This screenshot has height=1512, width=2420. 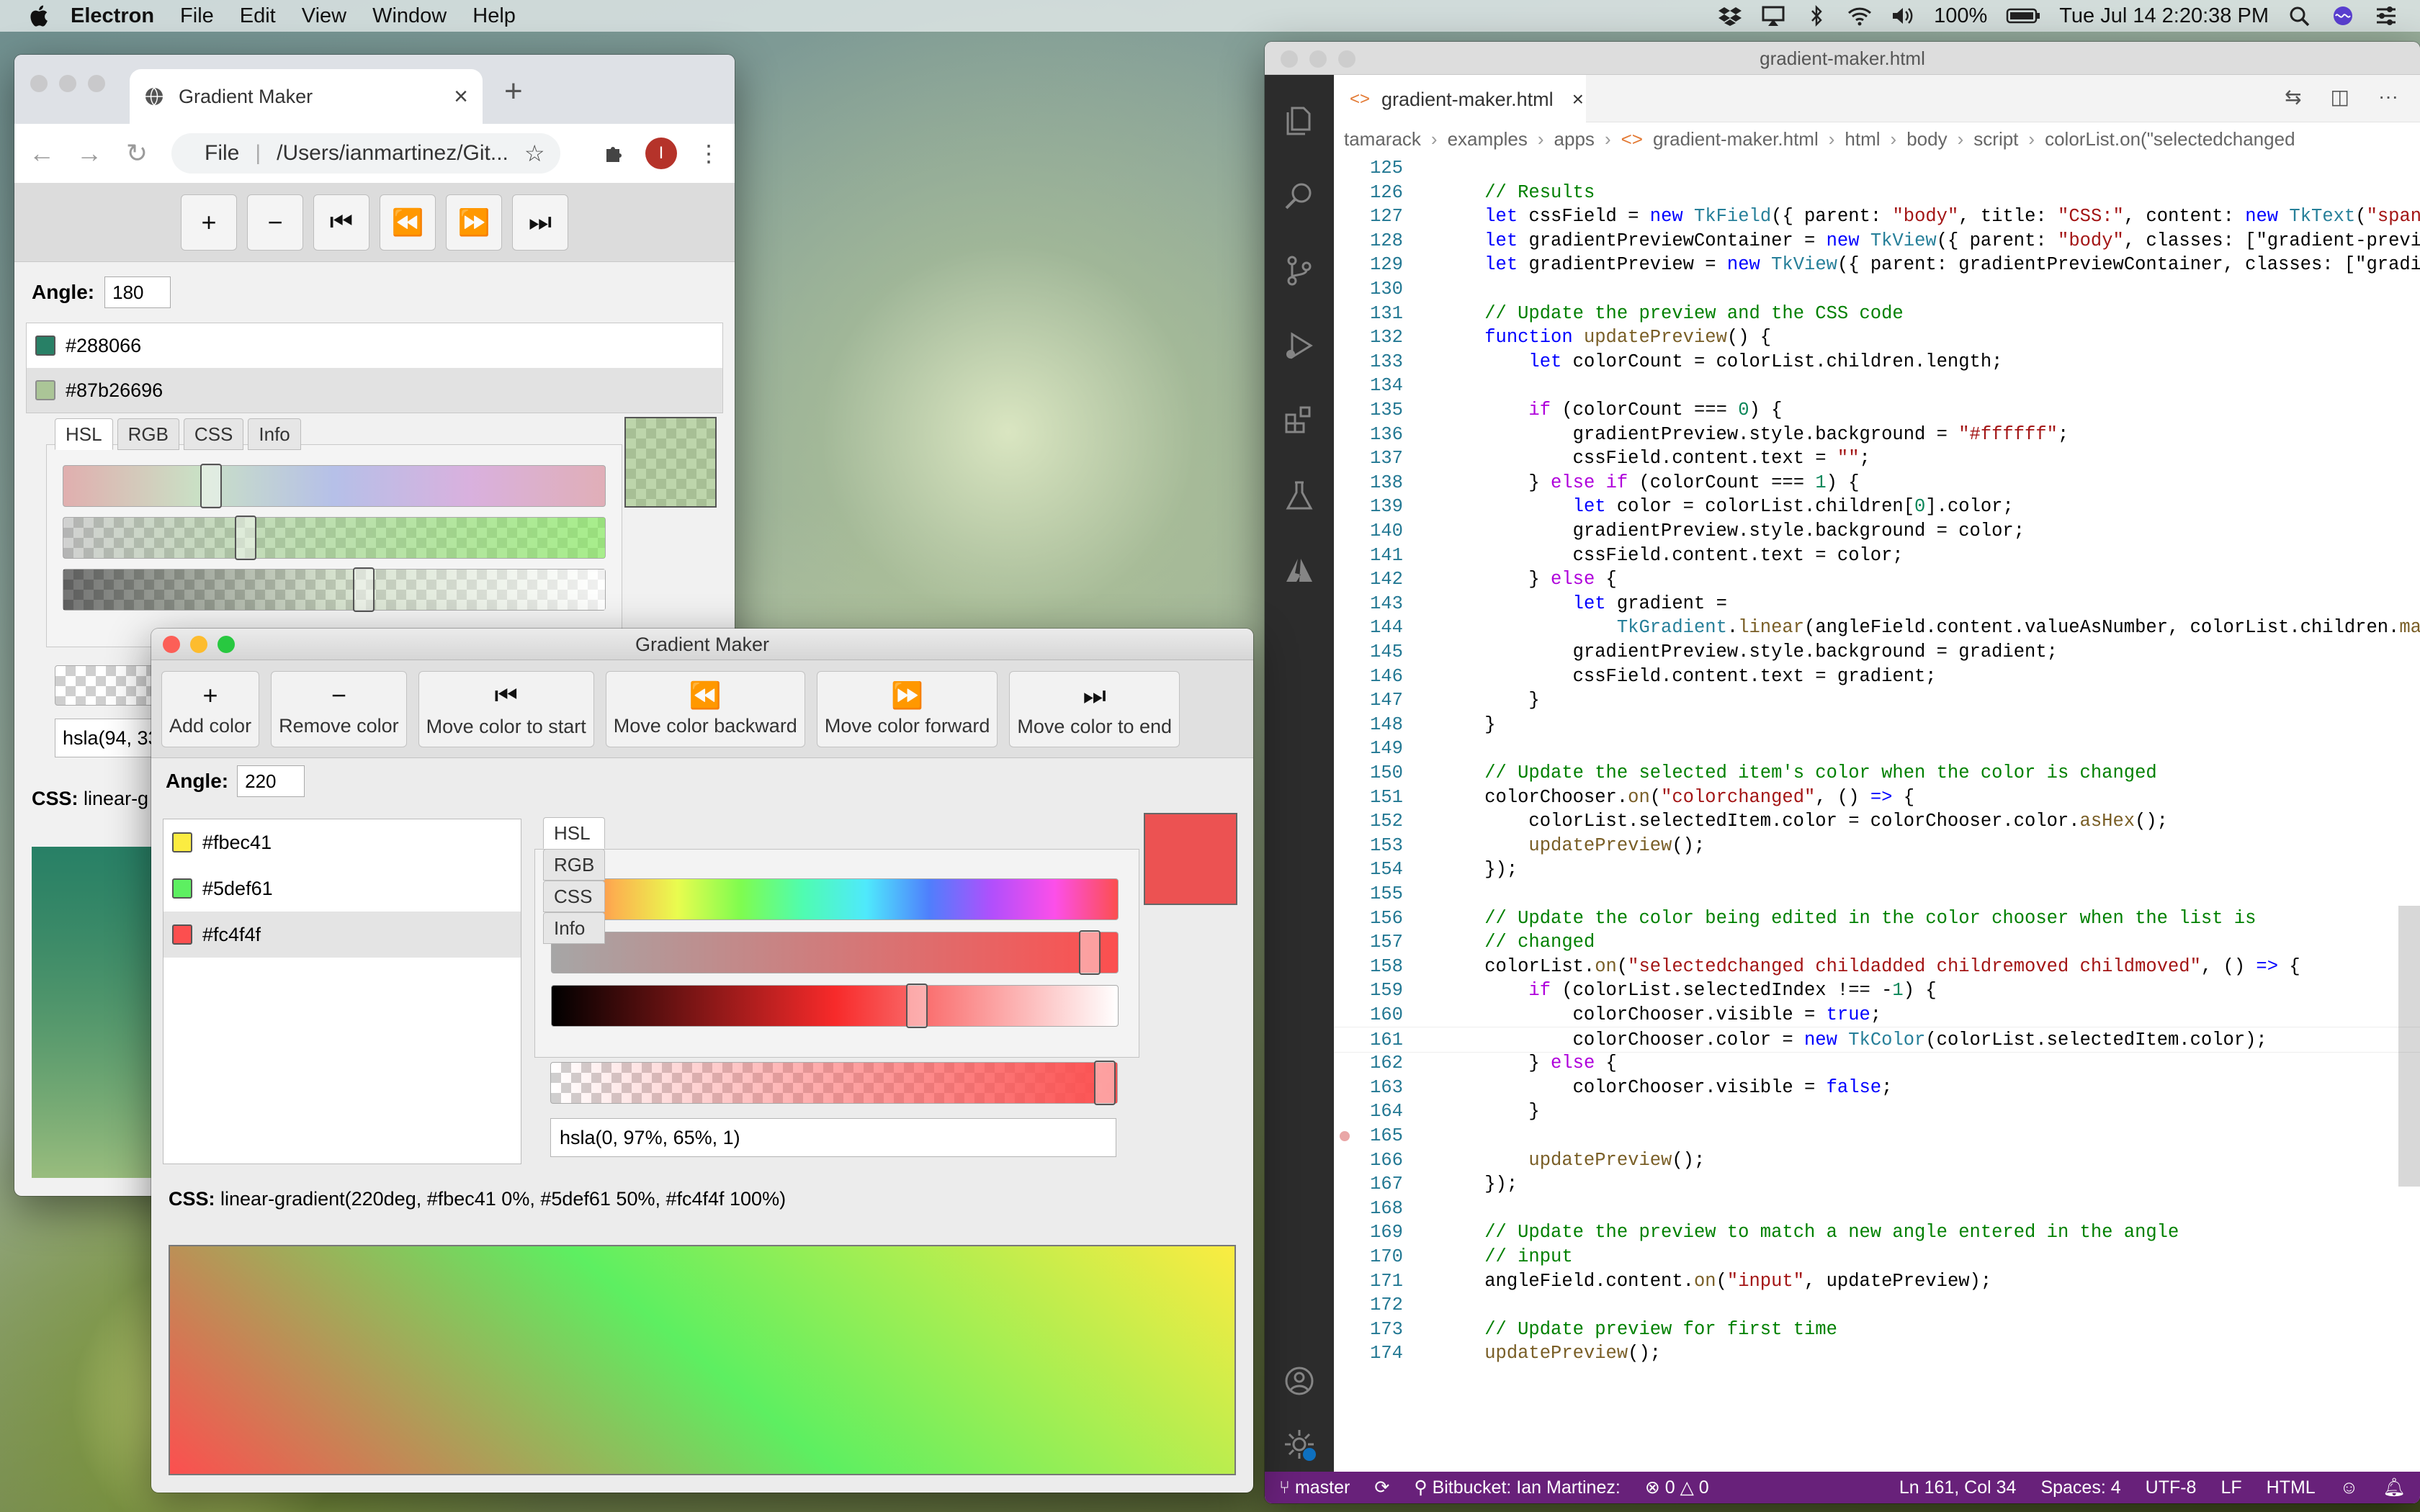 I want to click on code-text: }, so click(x=1489, y=701).